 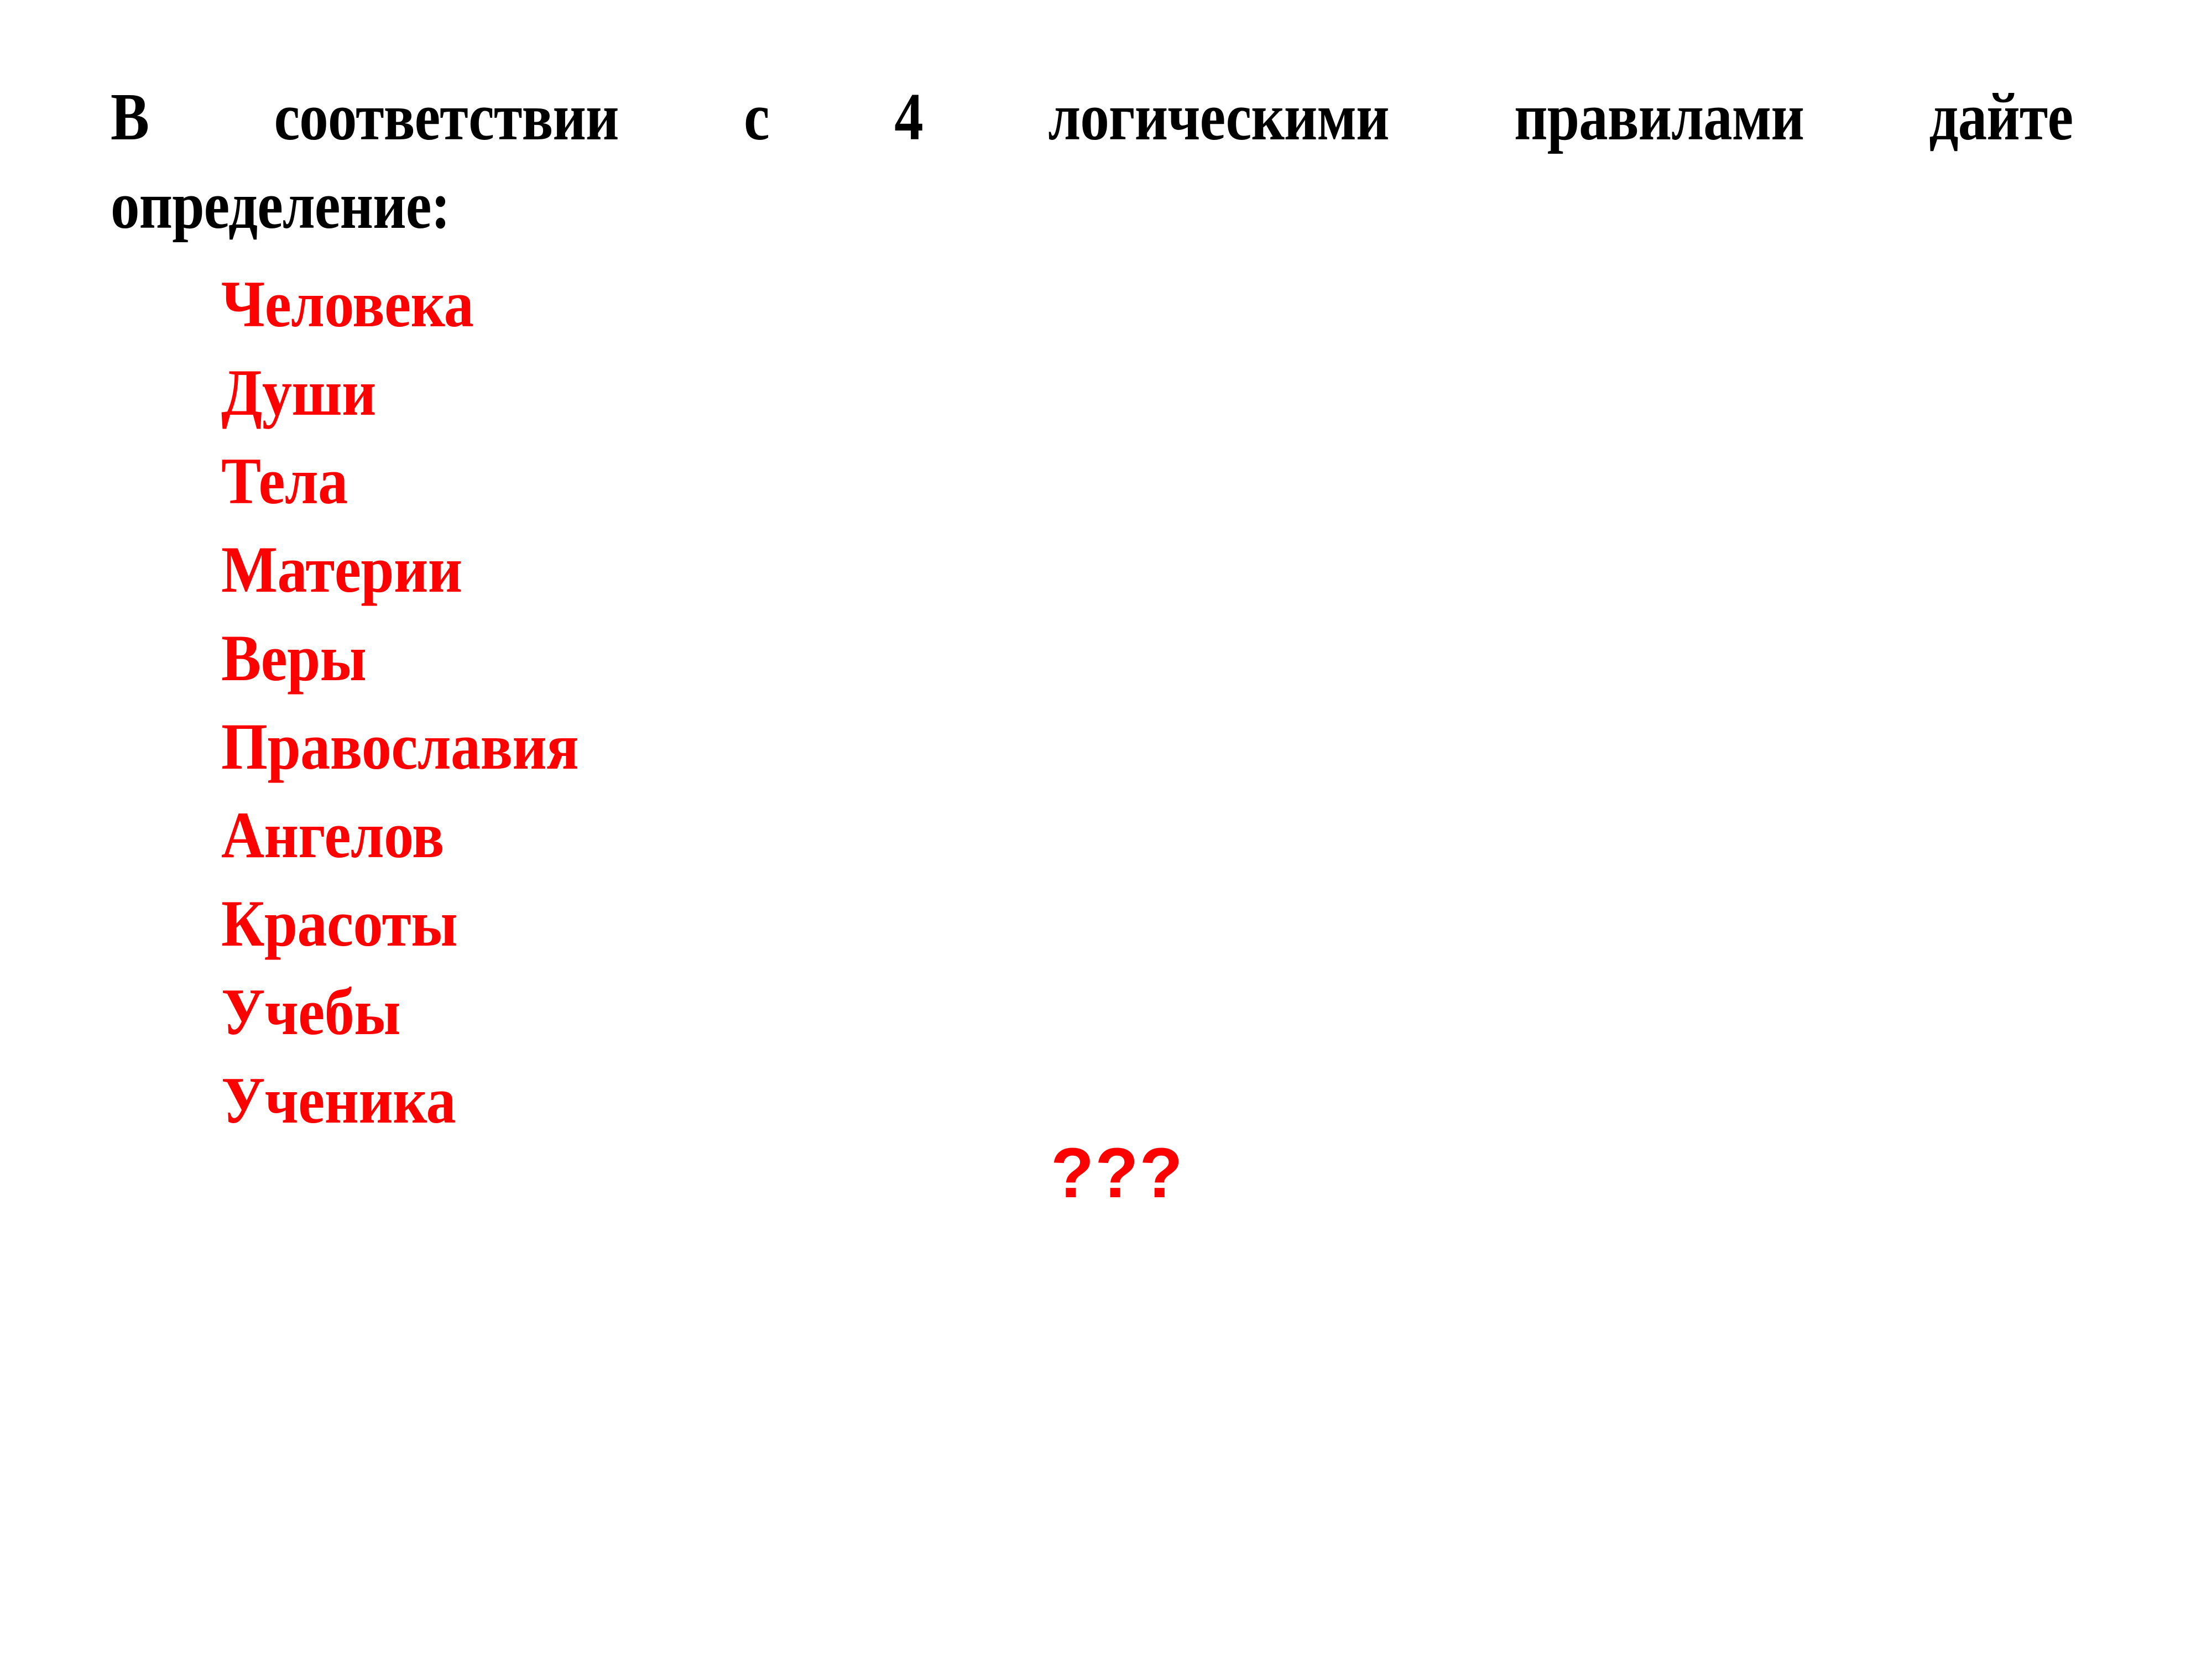 What do you see at coordinates (2002, 117) in the screenshot?
I see `prompt-word-7: дайте` at bounding box center [2002, 117].